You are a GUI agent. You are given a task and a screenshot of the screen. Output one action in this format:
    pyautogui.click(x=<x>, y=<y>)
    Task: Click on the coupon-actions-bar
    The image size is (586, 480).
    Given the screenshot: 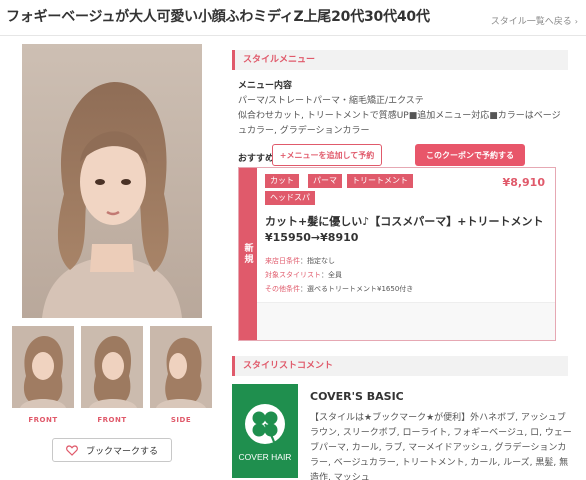 What is the action you would take?
    pyautogui.click(x=406, y=321)
    